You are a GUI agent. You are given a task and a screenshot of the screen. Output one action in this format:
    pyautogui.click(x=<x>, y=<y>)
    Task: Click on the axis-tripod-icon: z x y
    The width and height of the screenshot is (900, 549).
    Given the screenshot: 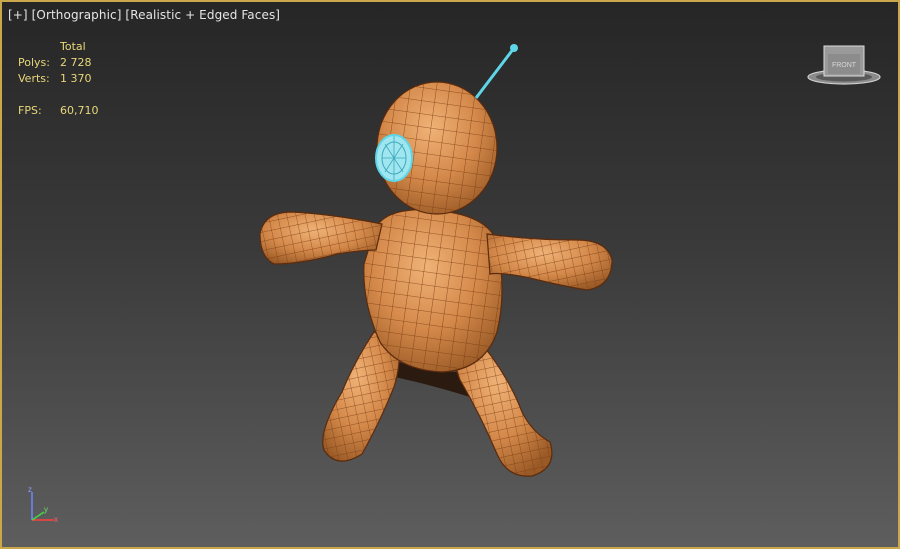 What is the action you would take?
    pyautogui.click(x=43, y=504)
    